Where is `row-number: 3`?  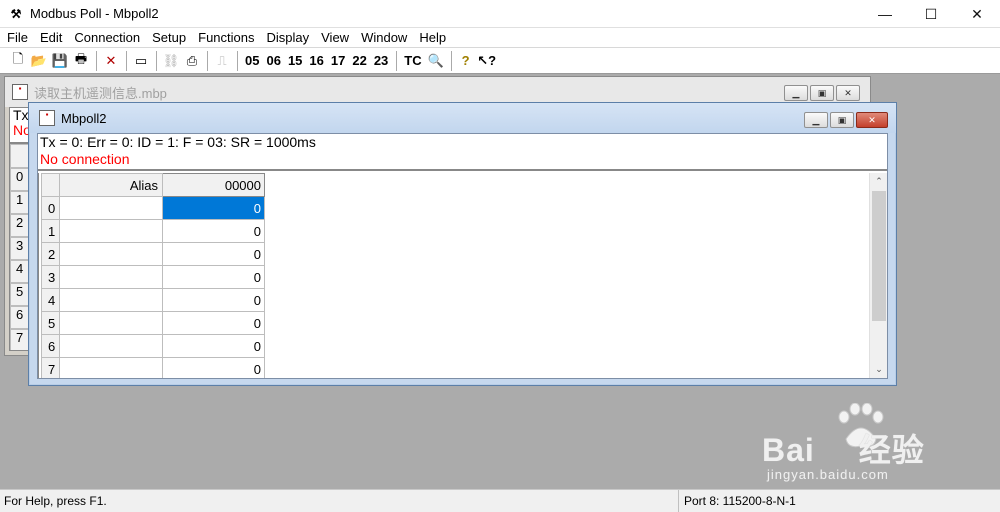 row-number: 3 is located at coordinates (50, 277).